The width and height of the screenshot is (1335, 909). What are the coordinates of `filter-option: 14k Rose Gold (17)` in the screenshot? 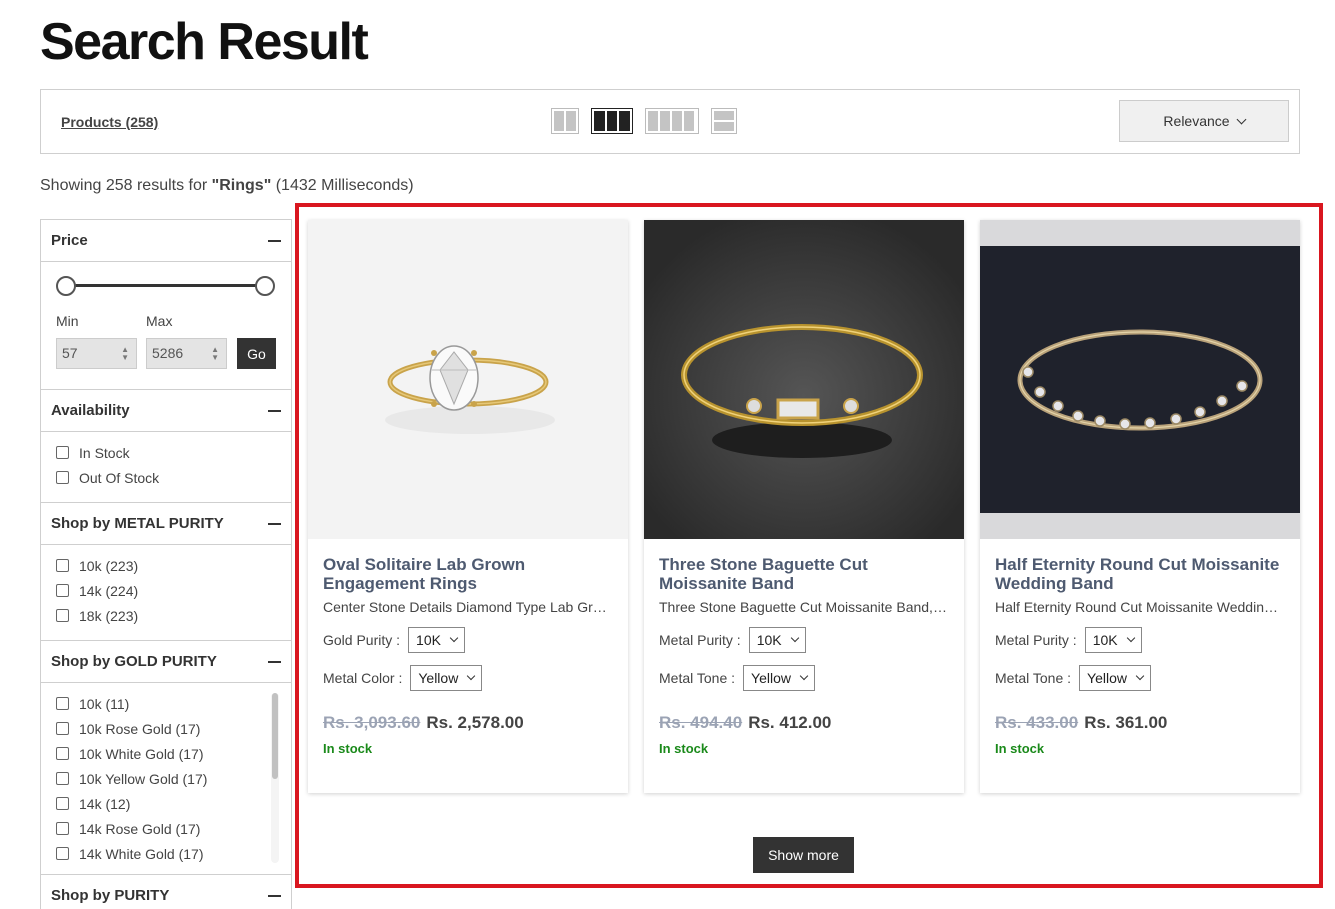 It's located at (166, 828).